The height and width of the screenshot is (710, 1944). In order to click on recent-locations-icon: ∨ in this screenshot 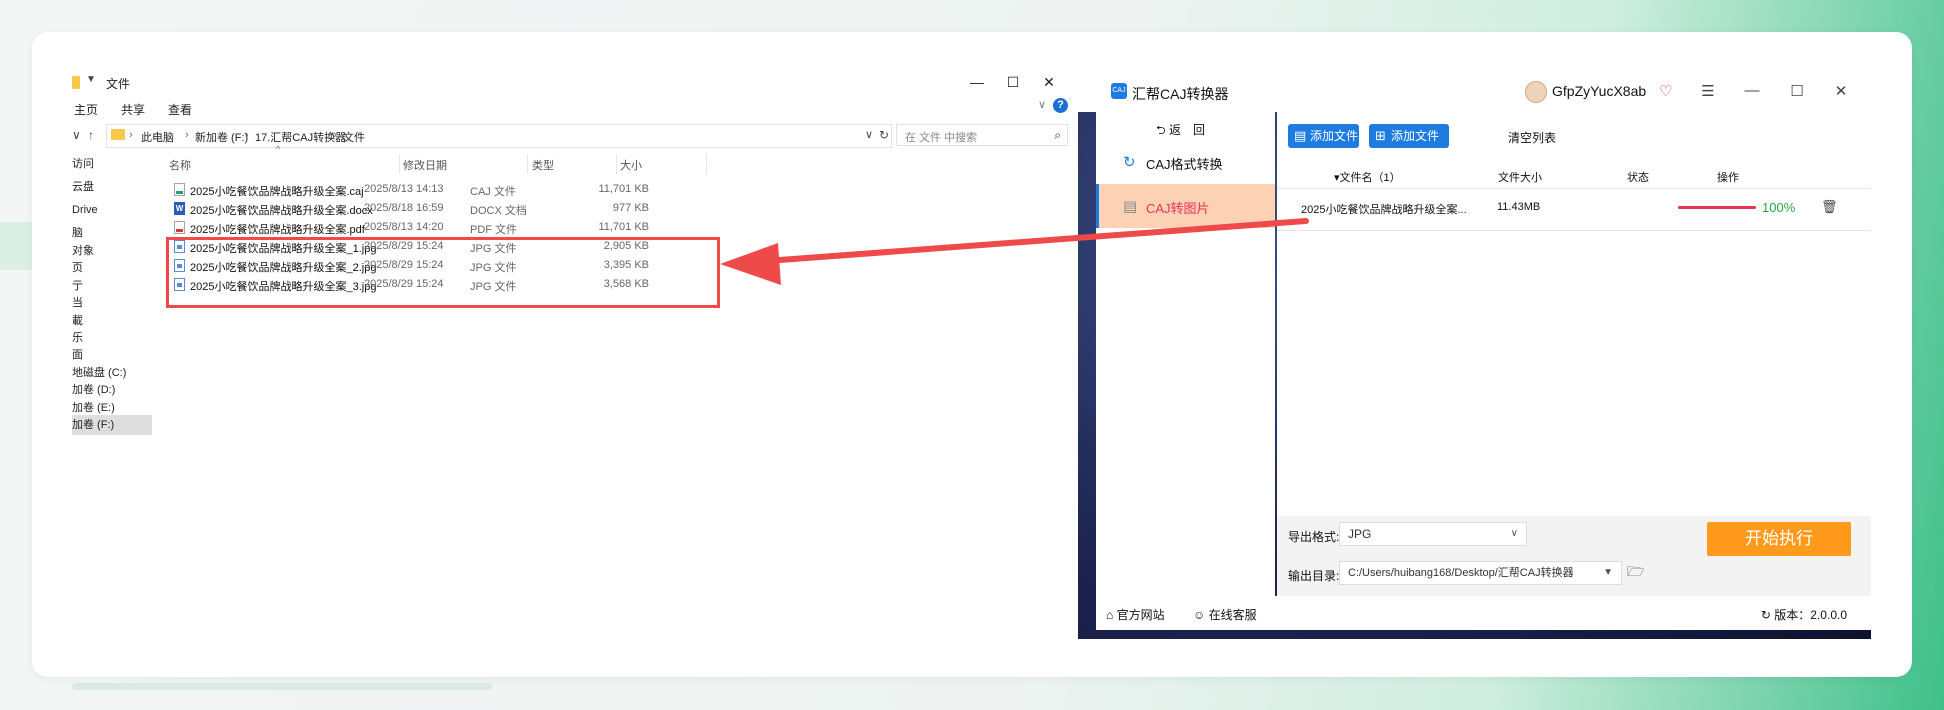, I will do `click(76, 135)`.